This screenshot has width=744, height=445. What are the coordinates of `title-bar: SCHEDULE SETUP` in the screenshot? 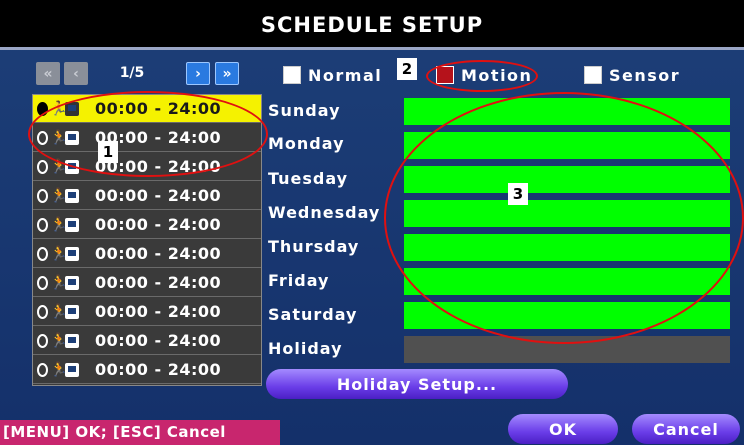 It's located at (372, 25).